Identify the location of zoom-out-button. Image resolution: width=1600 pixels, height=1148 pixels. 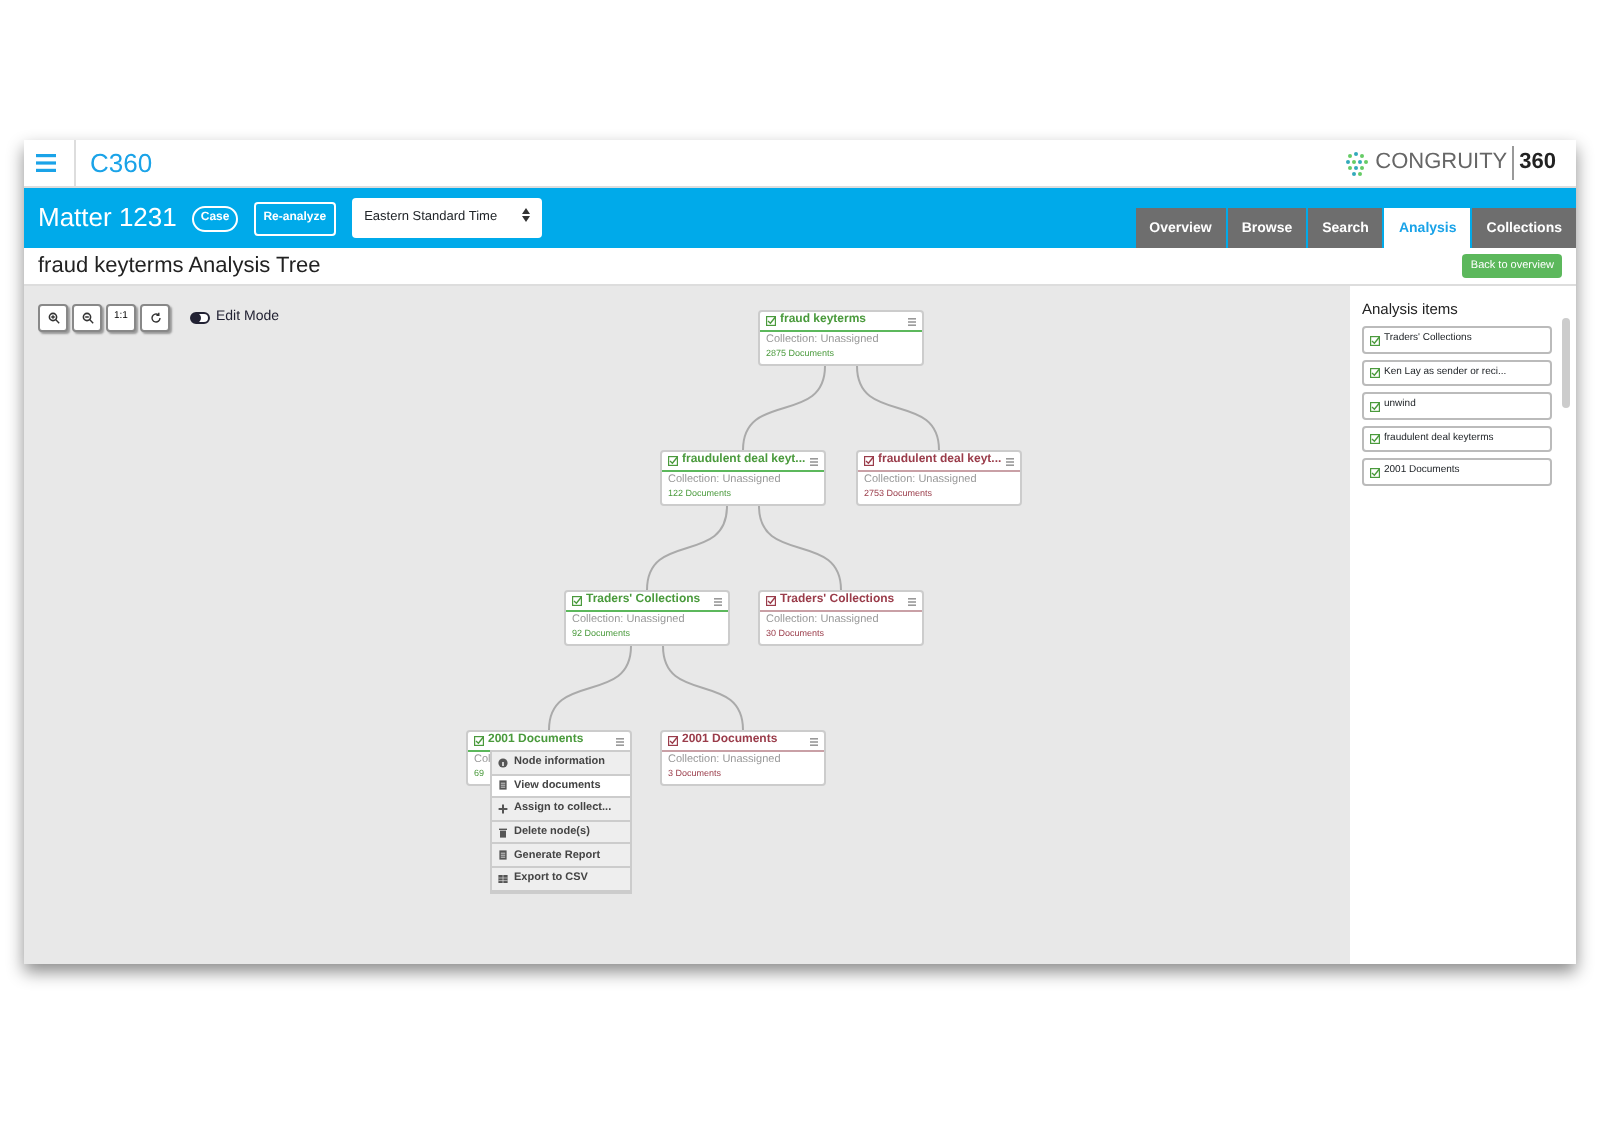
(87, 318).